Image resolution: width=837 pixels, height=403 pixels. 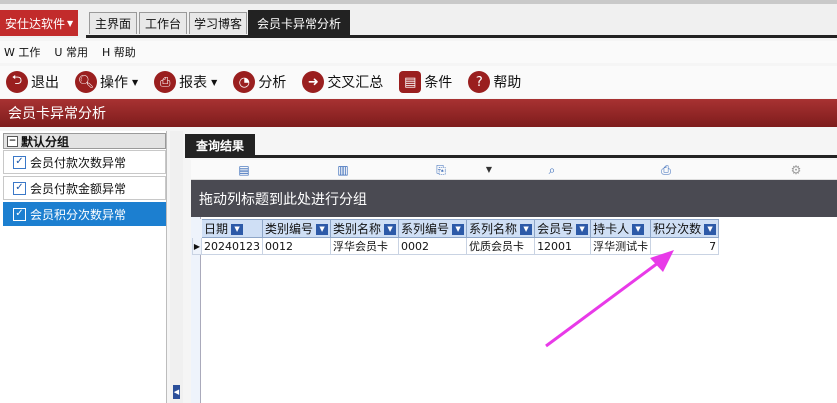 I want to click on exit-button: ⮌ 退出, so click(x=29, y=82).